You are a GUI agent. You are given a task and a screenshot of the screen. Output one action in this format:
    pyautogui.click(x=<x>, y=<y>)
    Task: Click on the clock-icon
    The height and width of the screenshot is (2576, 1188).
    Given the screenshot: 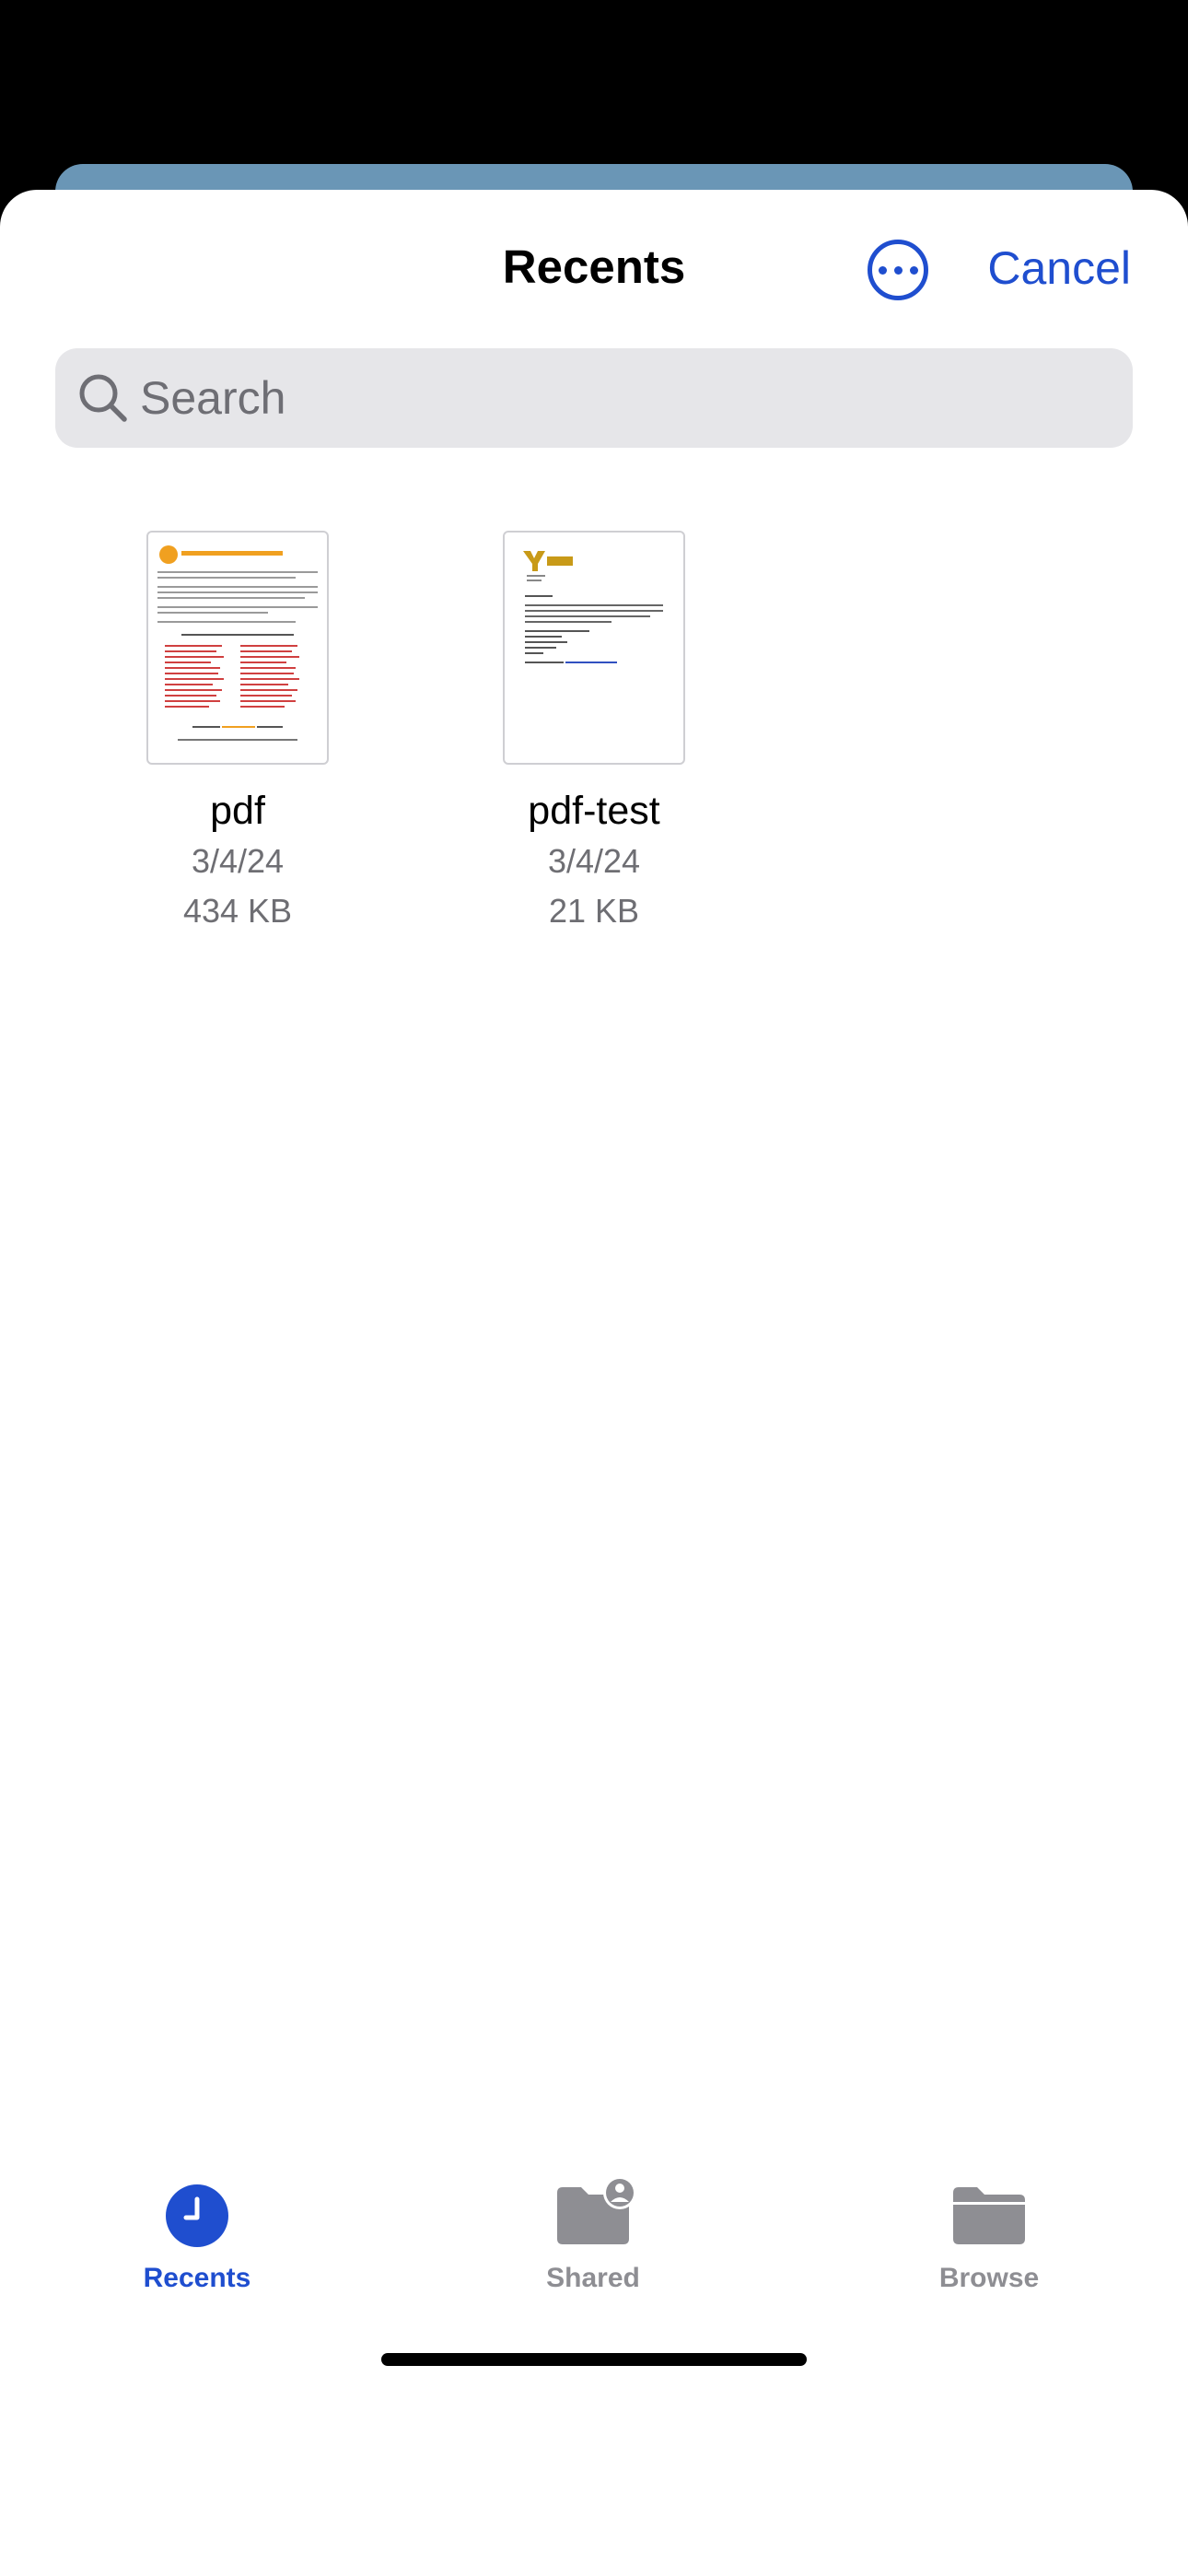 What is the action you would take?
    pyautogui.click(x=197, y=2215)
    